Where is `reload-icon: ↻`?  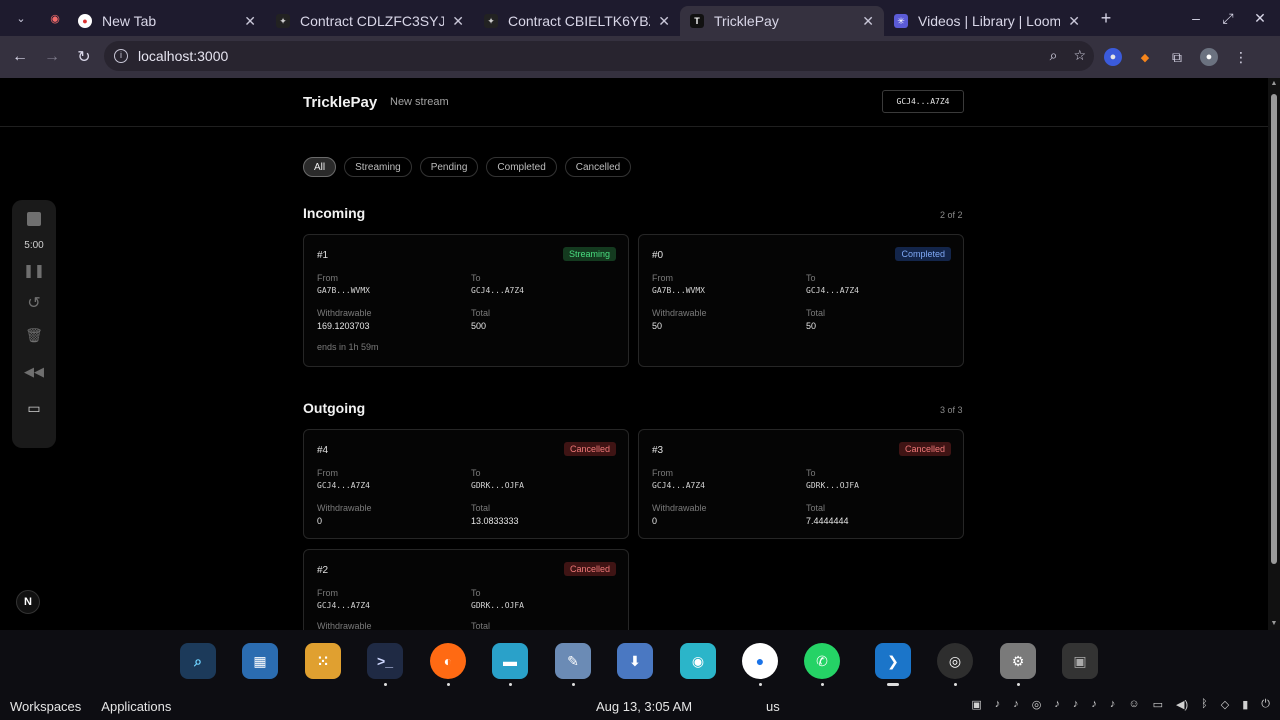 reload-icon: ↻ is located at coordinates (84, 57).